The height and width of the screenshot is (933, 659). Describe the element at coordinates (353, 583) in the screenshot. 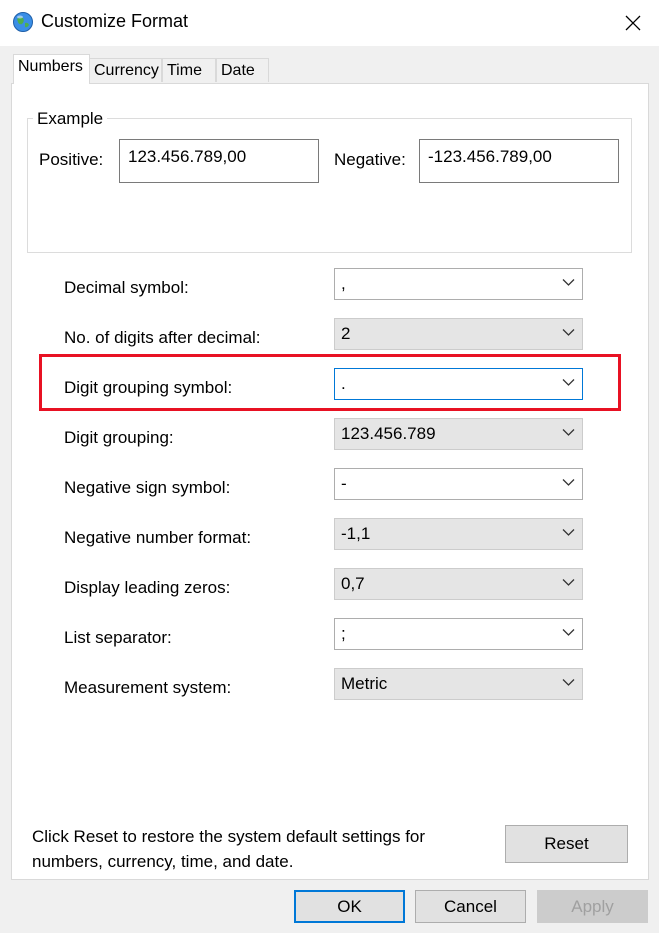

I see `display-leading-zeros-value: 0,7` at that location.